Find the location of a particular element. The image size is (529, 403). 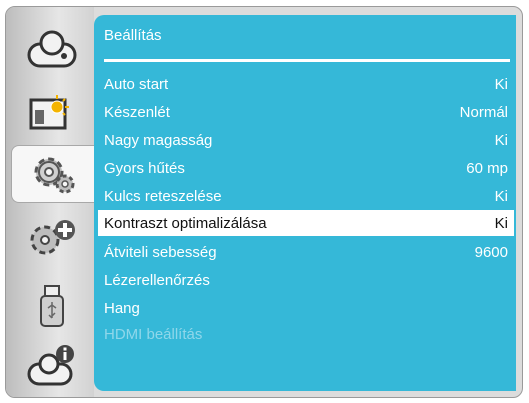

item-label: Kontraszt optimalizálása is located at coordinates (185, 223).